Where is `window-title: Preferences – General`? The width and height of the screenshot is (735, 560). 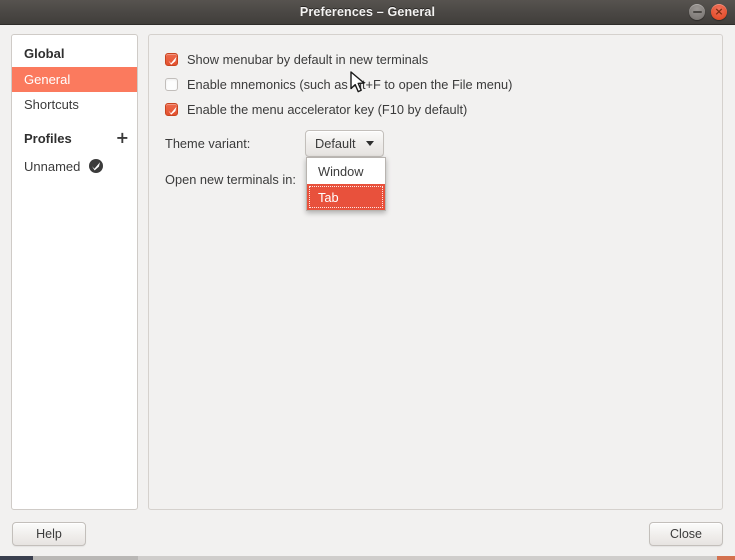
window-title: Preferences – General is located at coordinates (367, 12).